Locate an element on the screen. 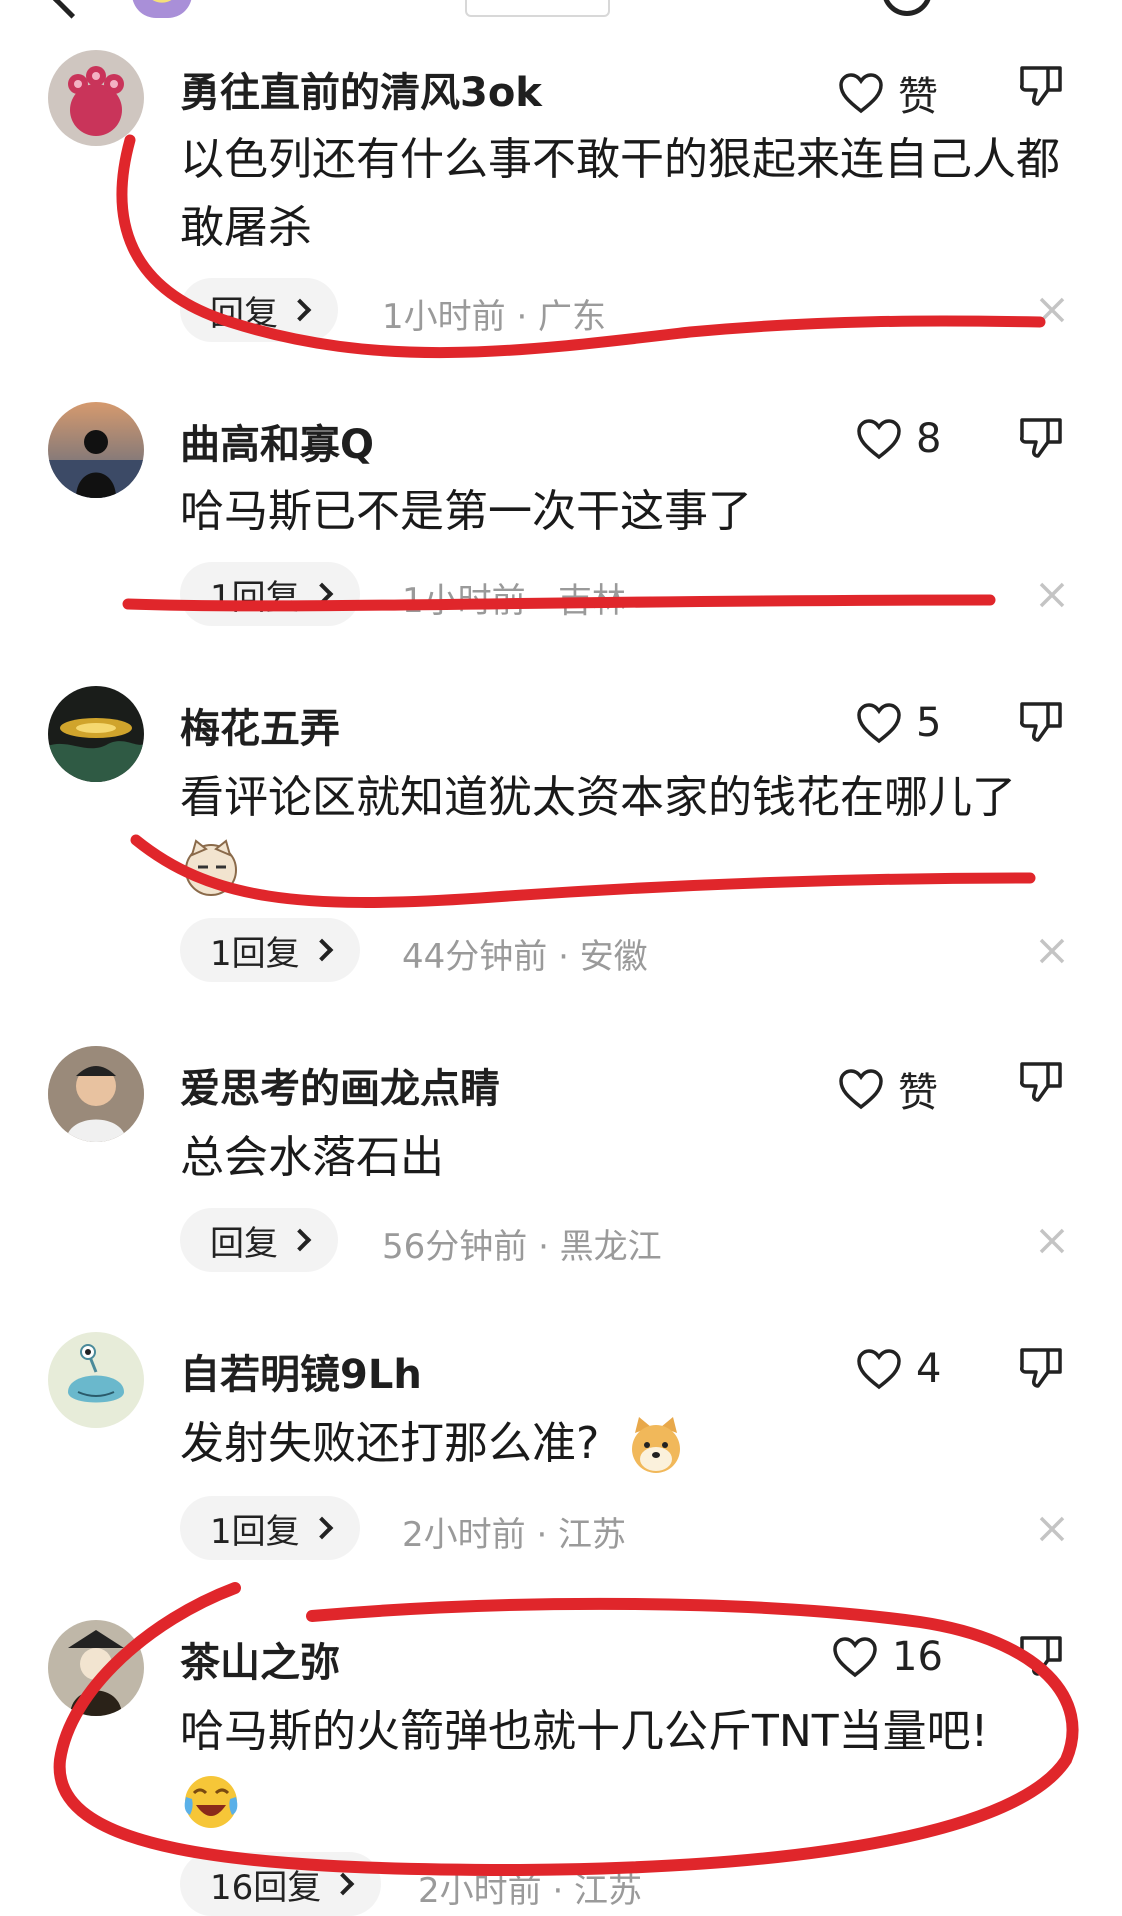  like-button: 5 is located at coordinates (898, 723).